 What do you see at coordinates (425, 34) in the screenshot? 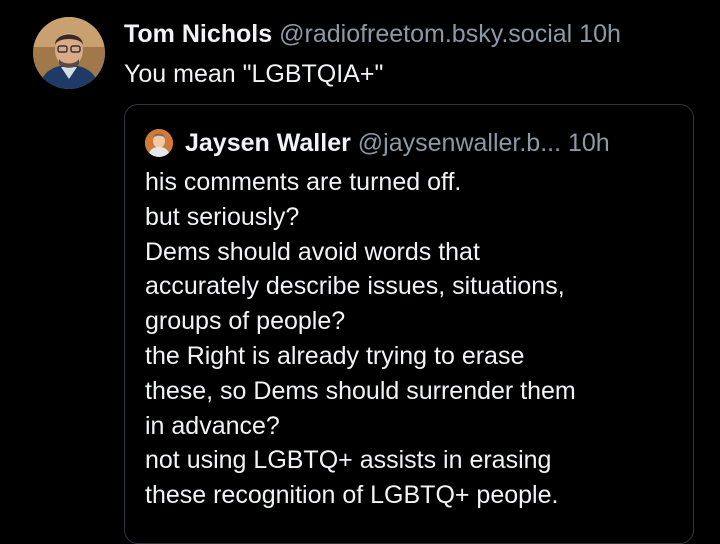
I see `author-handle: @radiofreetom.bsky.social` at bounding box center [425, 34].